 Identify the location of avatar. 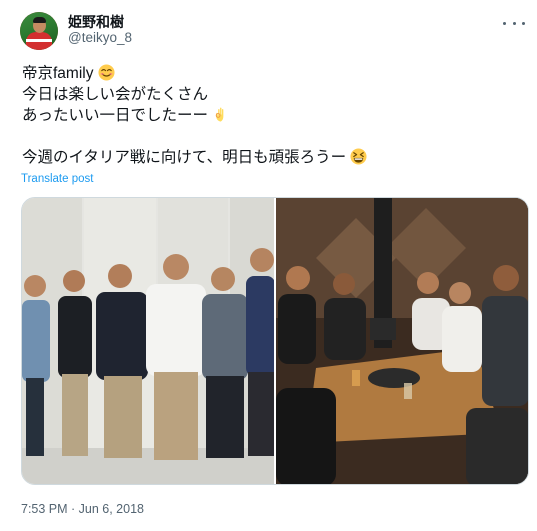
(39, 31).